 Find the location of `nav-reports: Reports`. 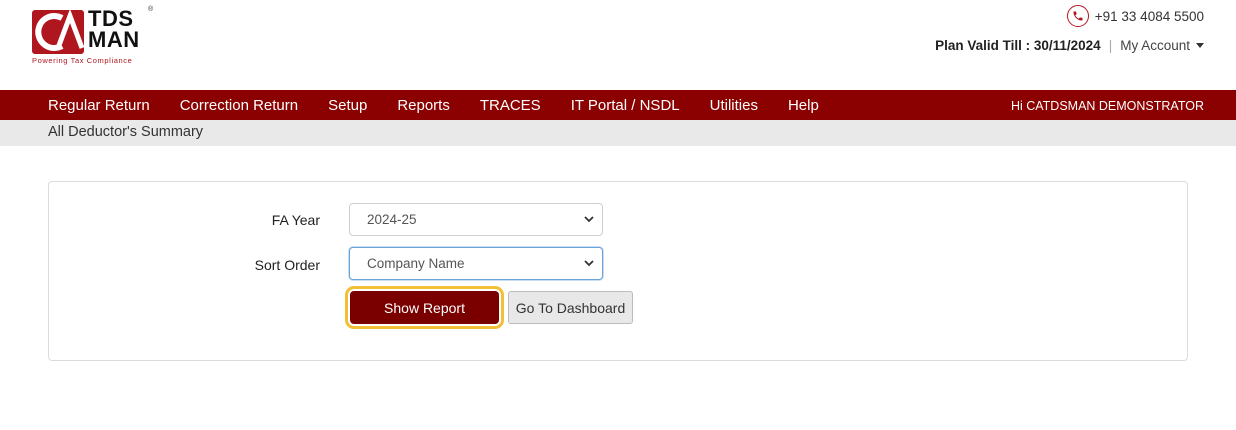

nav-reports: Reports is located at coordinates (423, 105).